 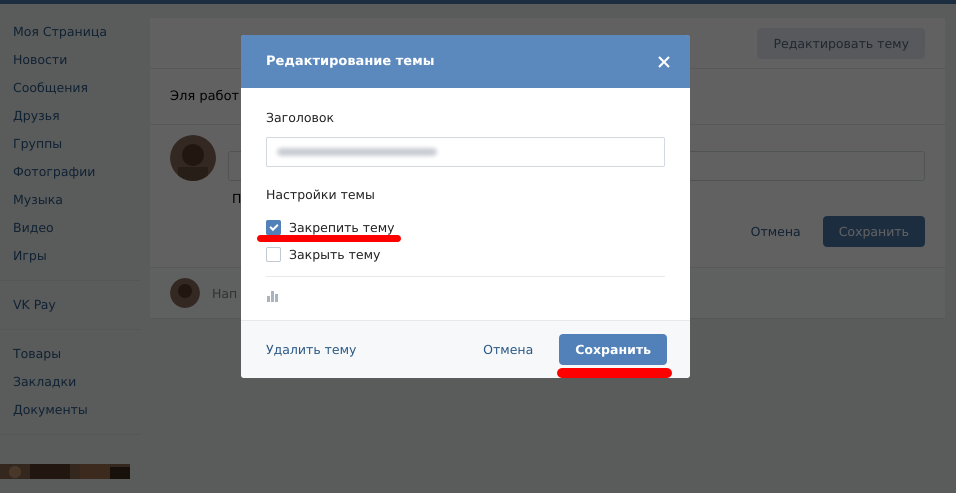 I want to click on checkbox-label: Закрепить тему, so click(x=342, y=227).